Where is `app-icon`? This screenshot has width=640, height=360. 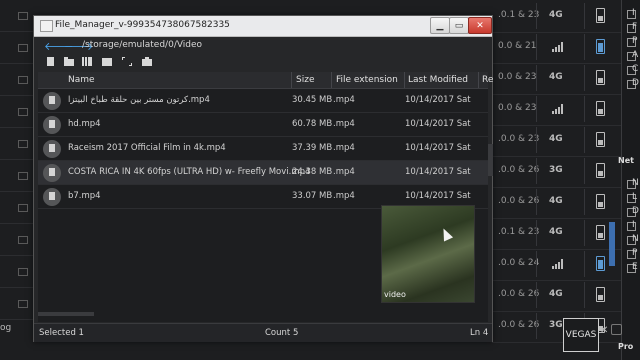 app-icon is located at coordinates (46, 26).